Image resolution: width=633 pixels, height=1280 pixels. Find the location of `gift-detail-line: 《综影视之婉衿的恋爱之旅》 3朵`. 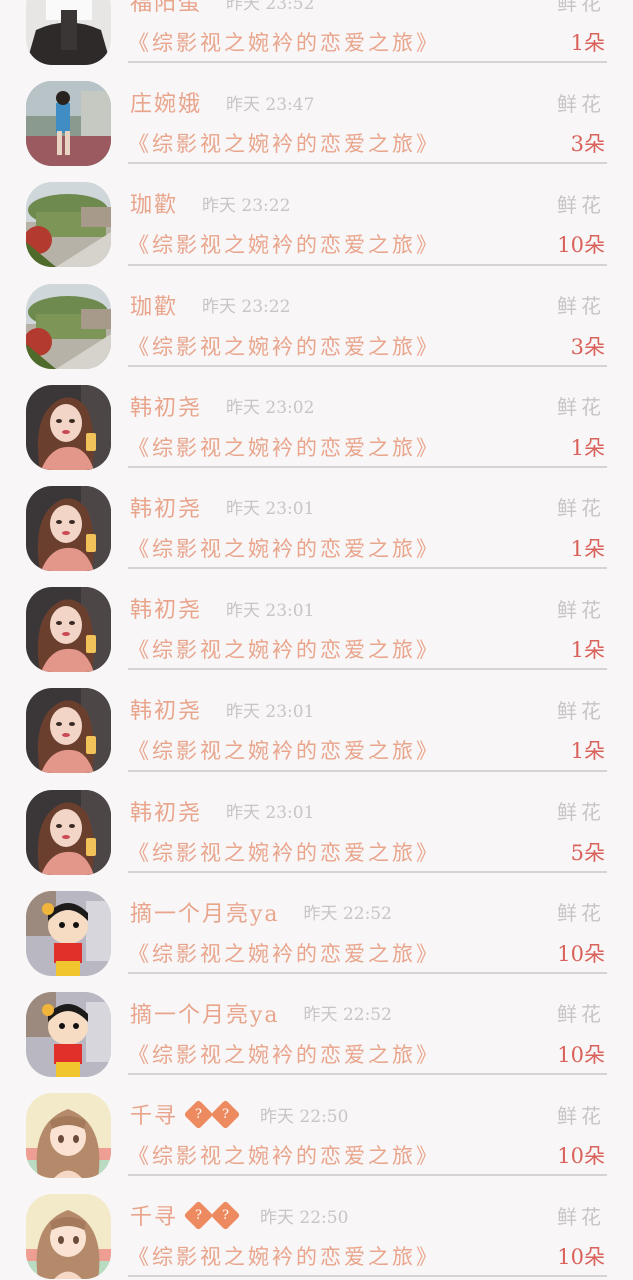

gift-detail-line: 《综影视之婉衿的恋爱之旅》 3朵 is located at coordinates (366, 143).